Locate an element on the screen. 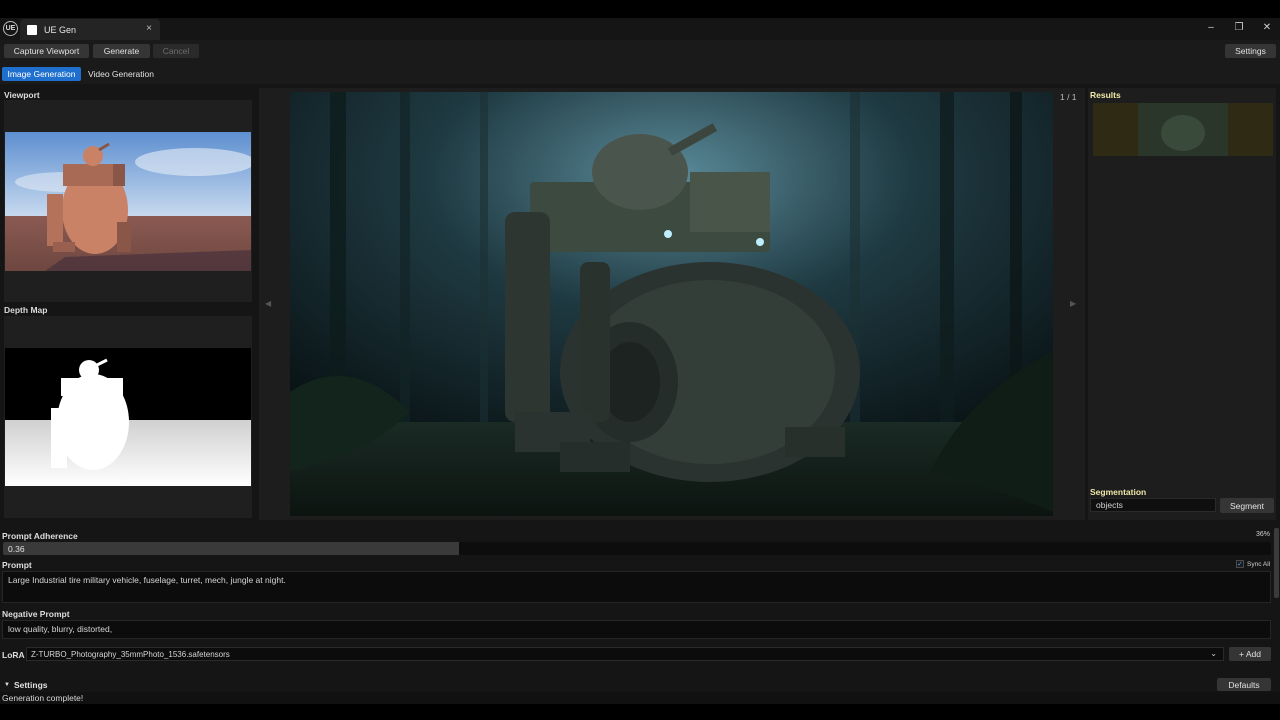 The height and width of the screenshot is (720, 1280). sync-all-checkbox: ✓ Sync All is located at coordinates (1253, 564).